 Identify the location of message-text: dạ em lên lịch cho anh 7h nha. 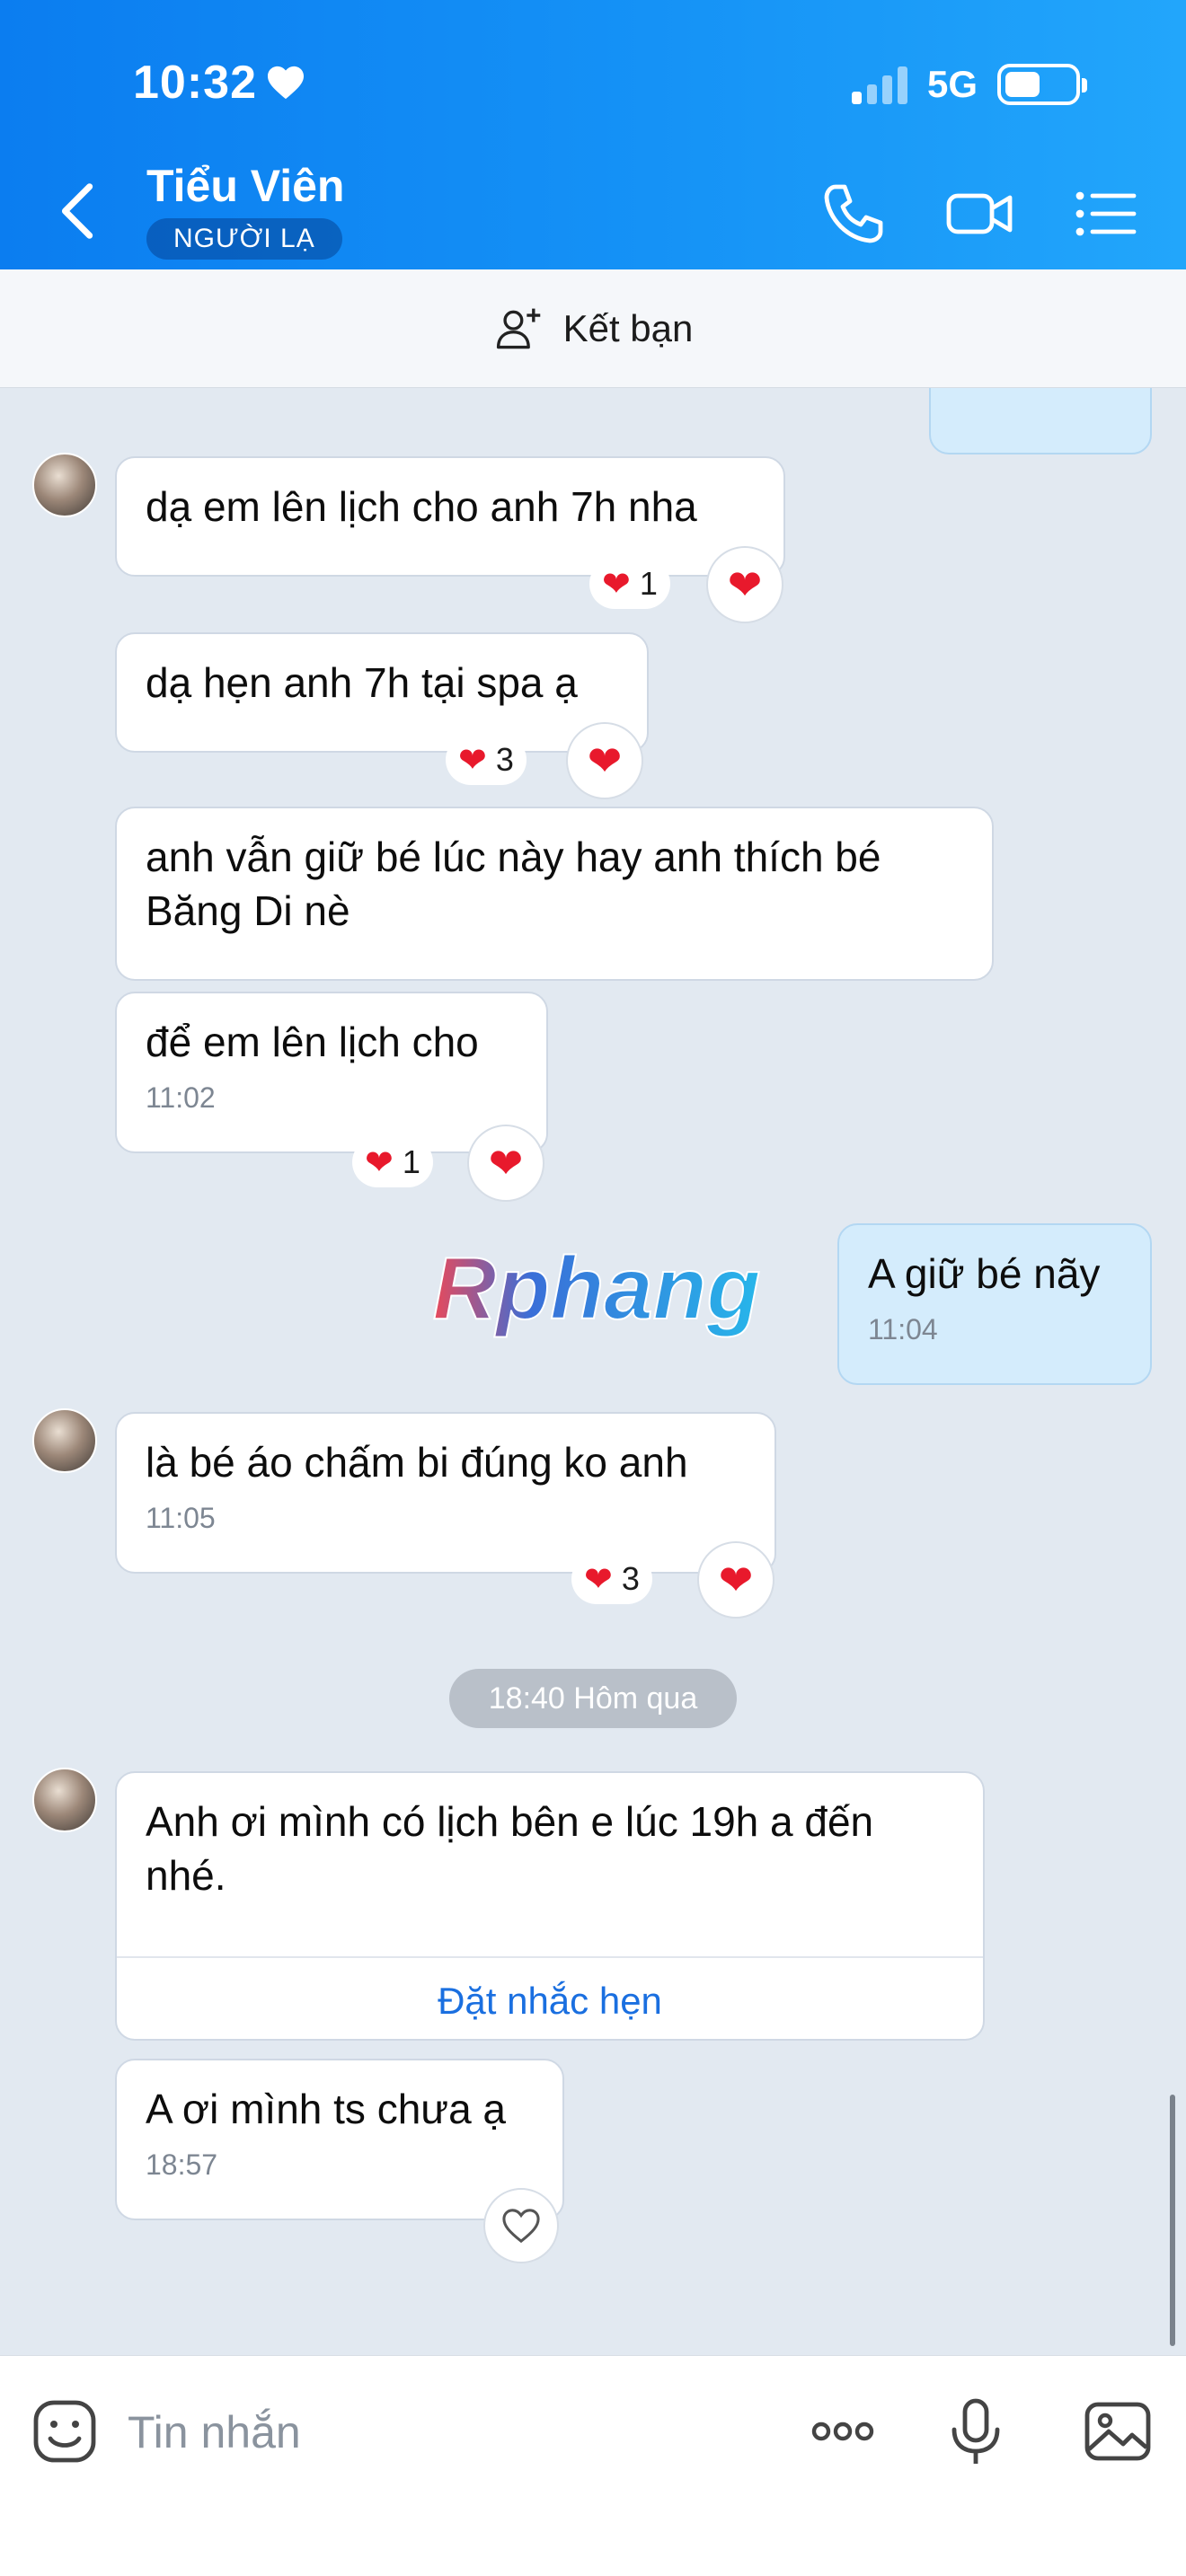
(421, 507).